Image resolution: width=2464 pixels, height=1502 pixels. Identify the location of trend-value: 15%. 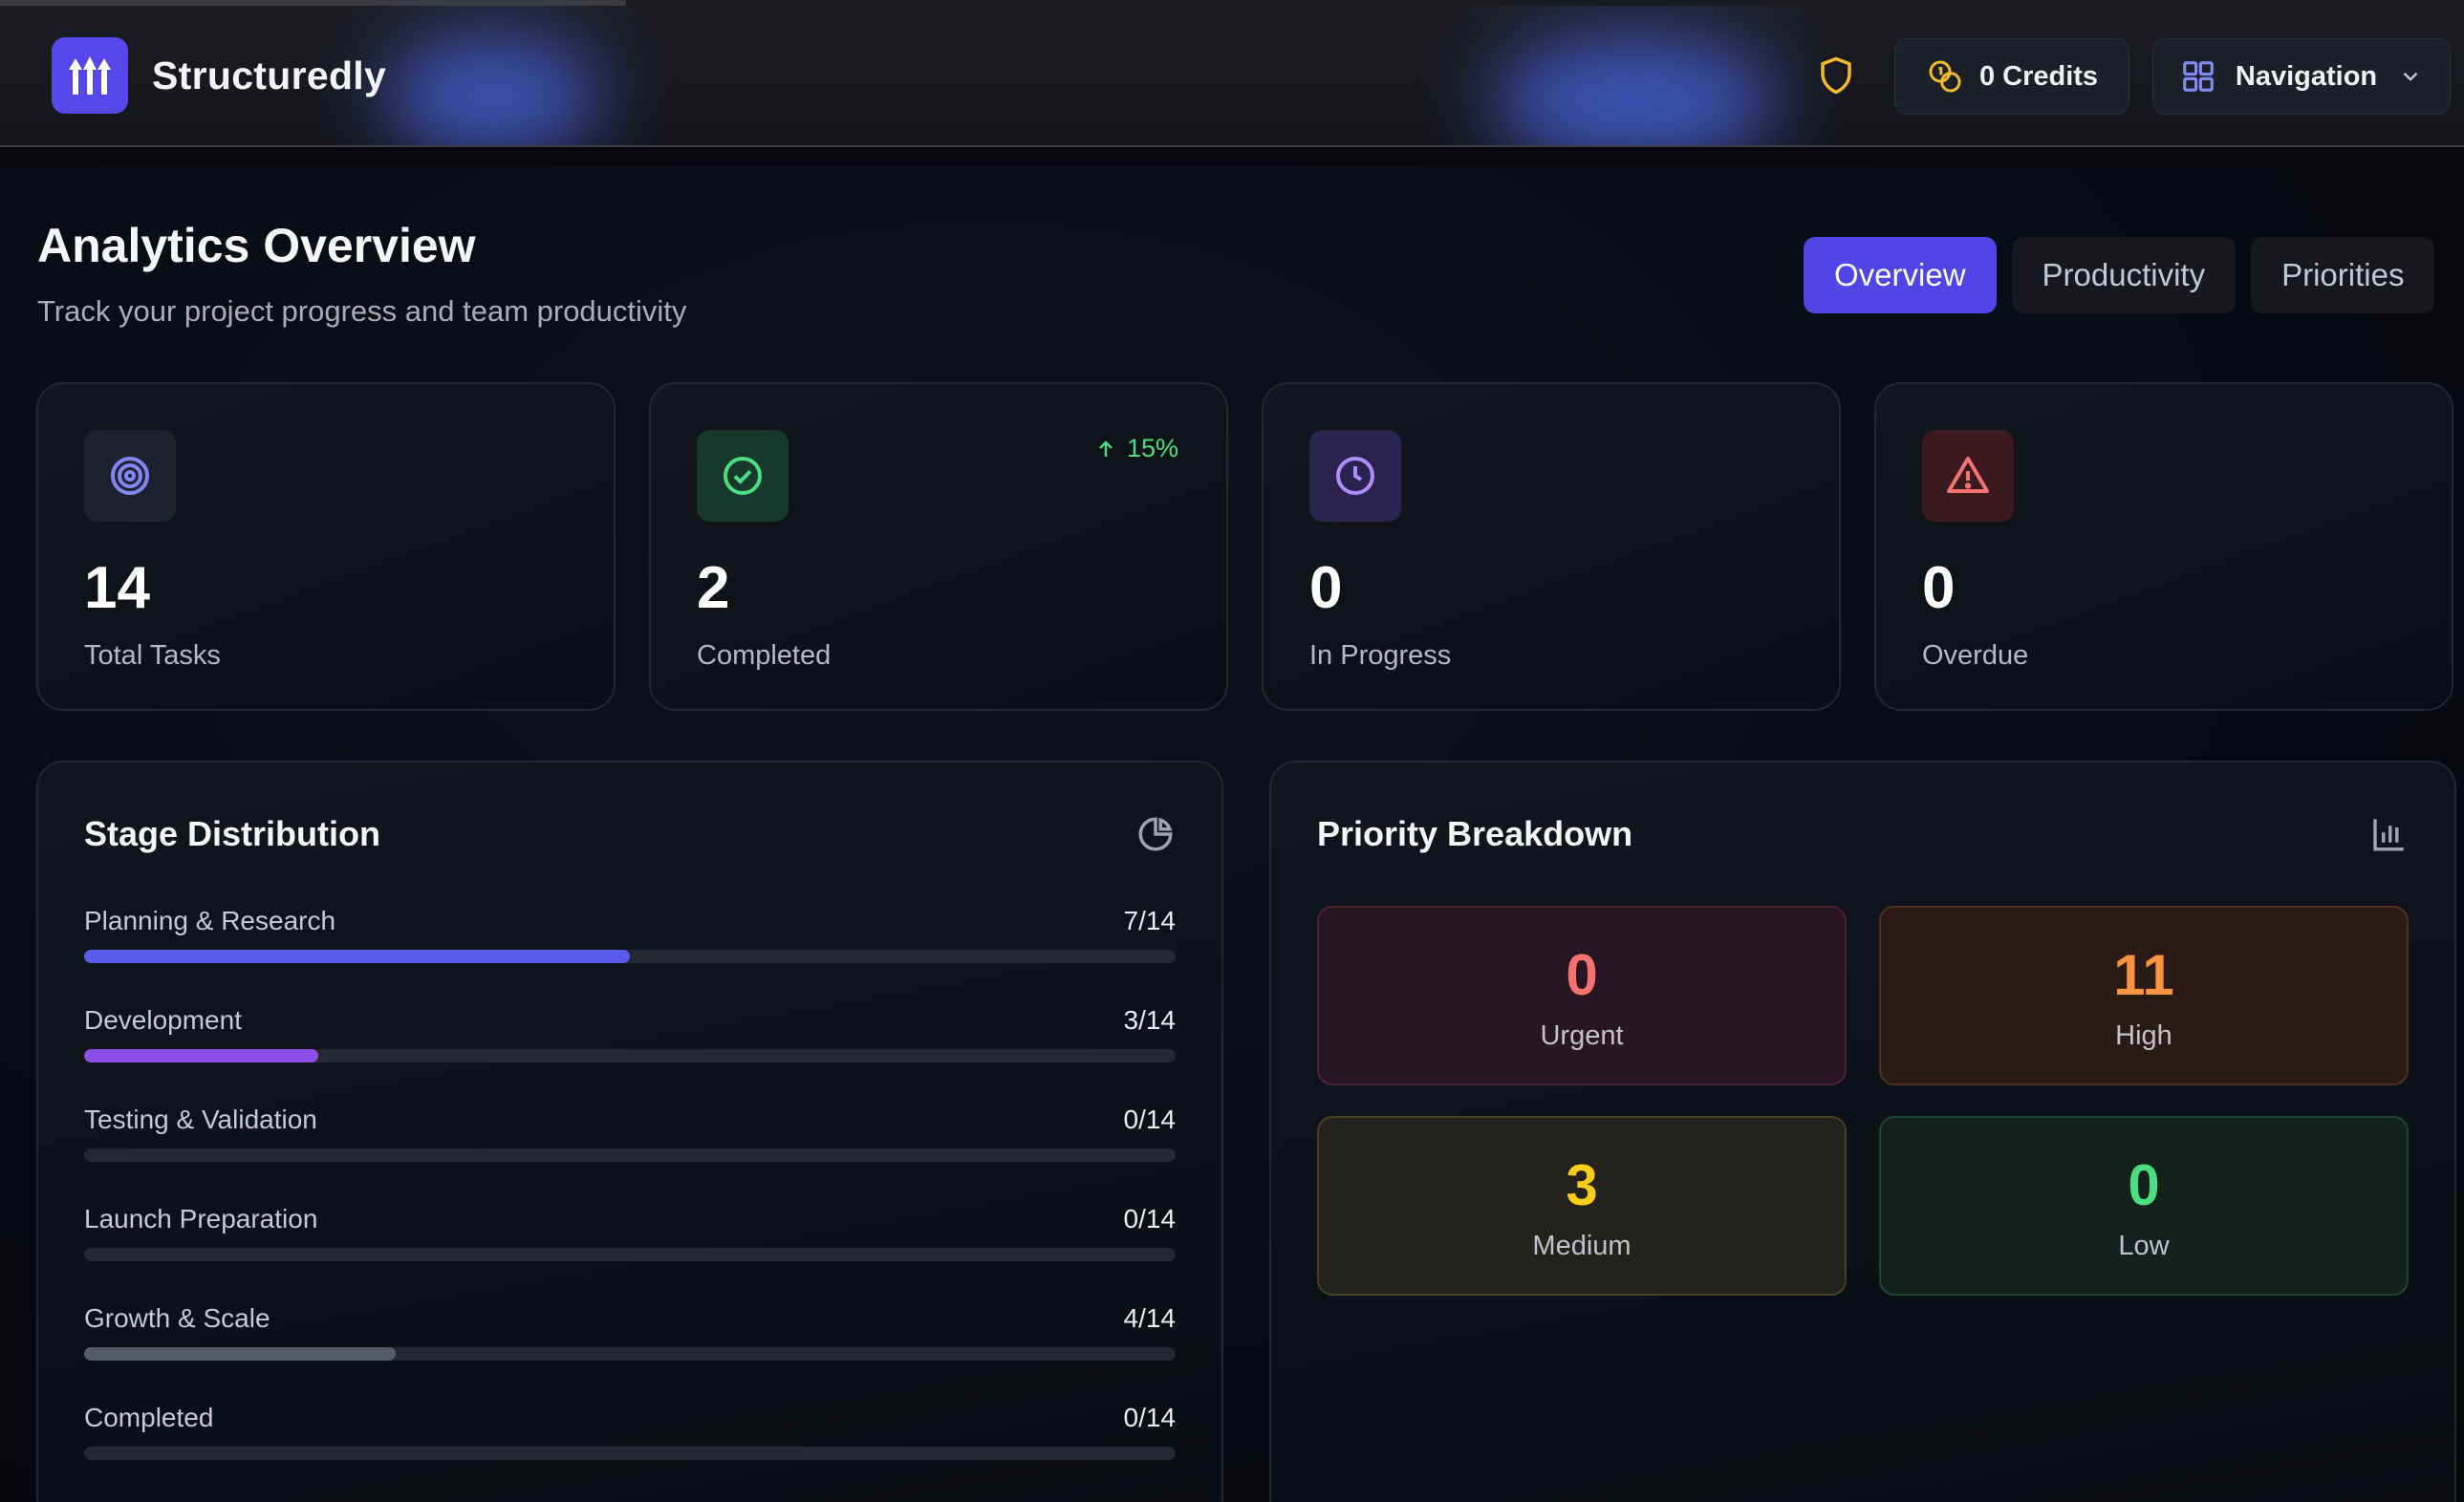
(1152, 448).